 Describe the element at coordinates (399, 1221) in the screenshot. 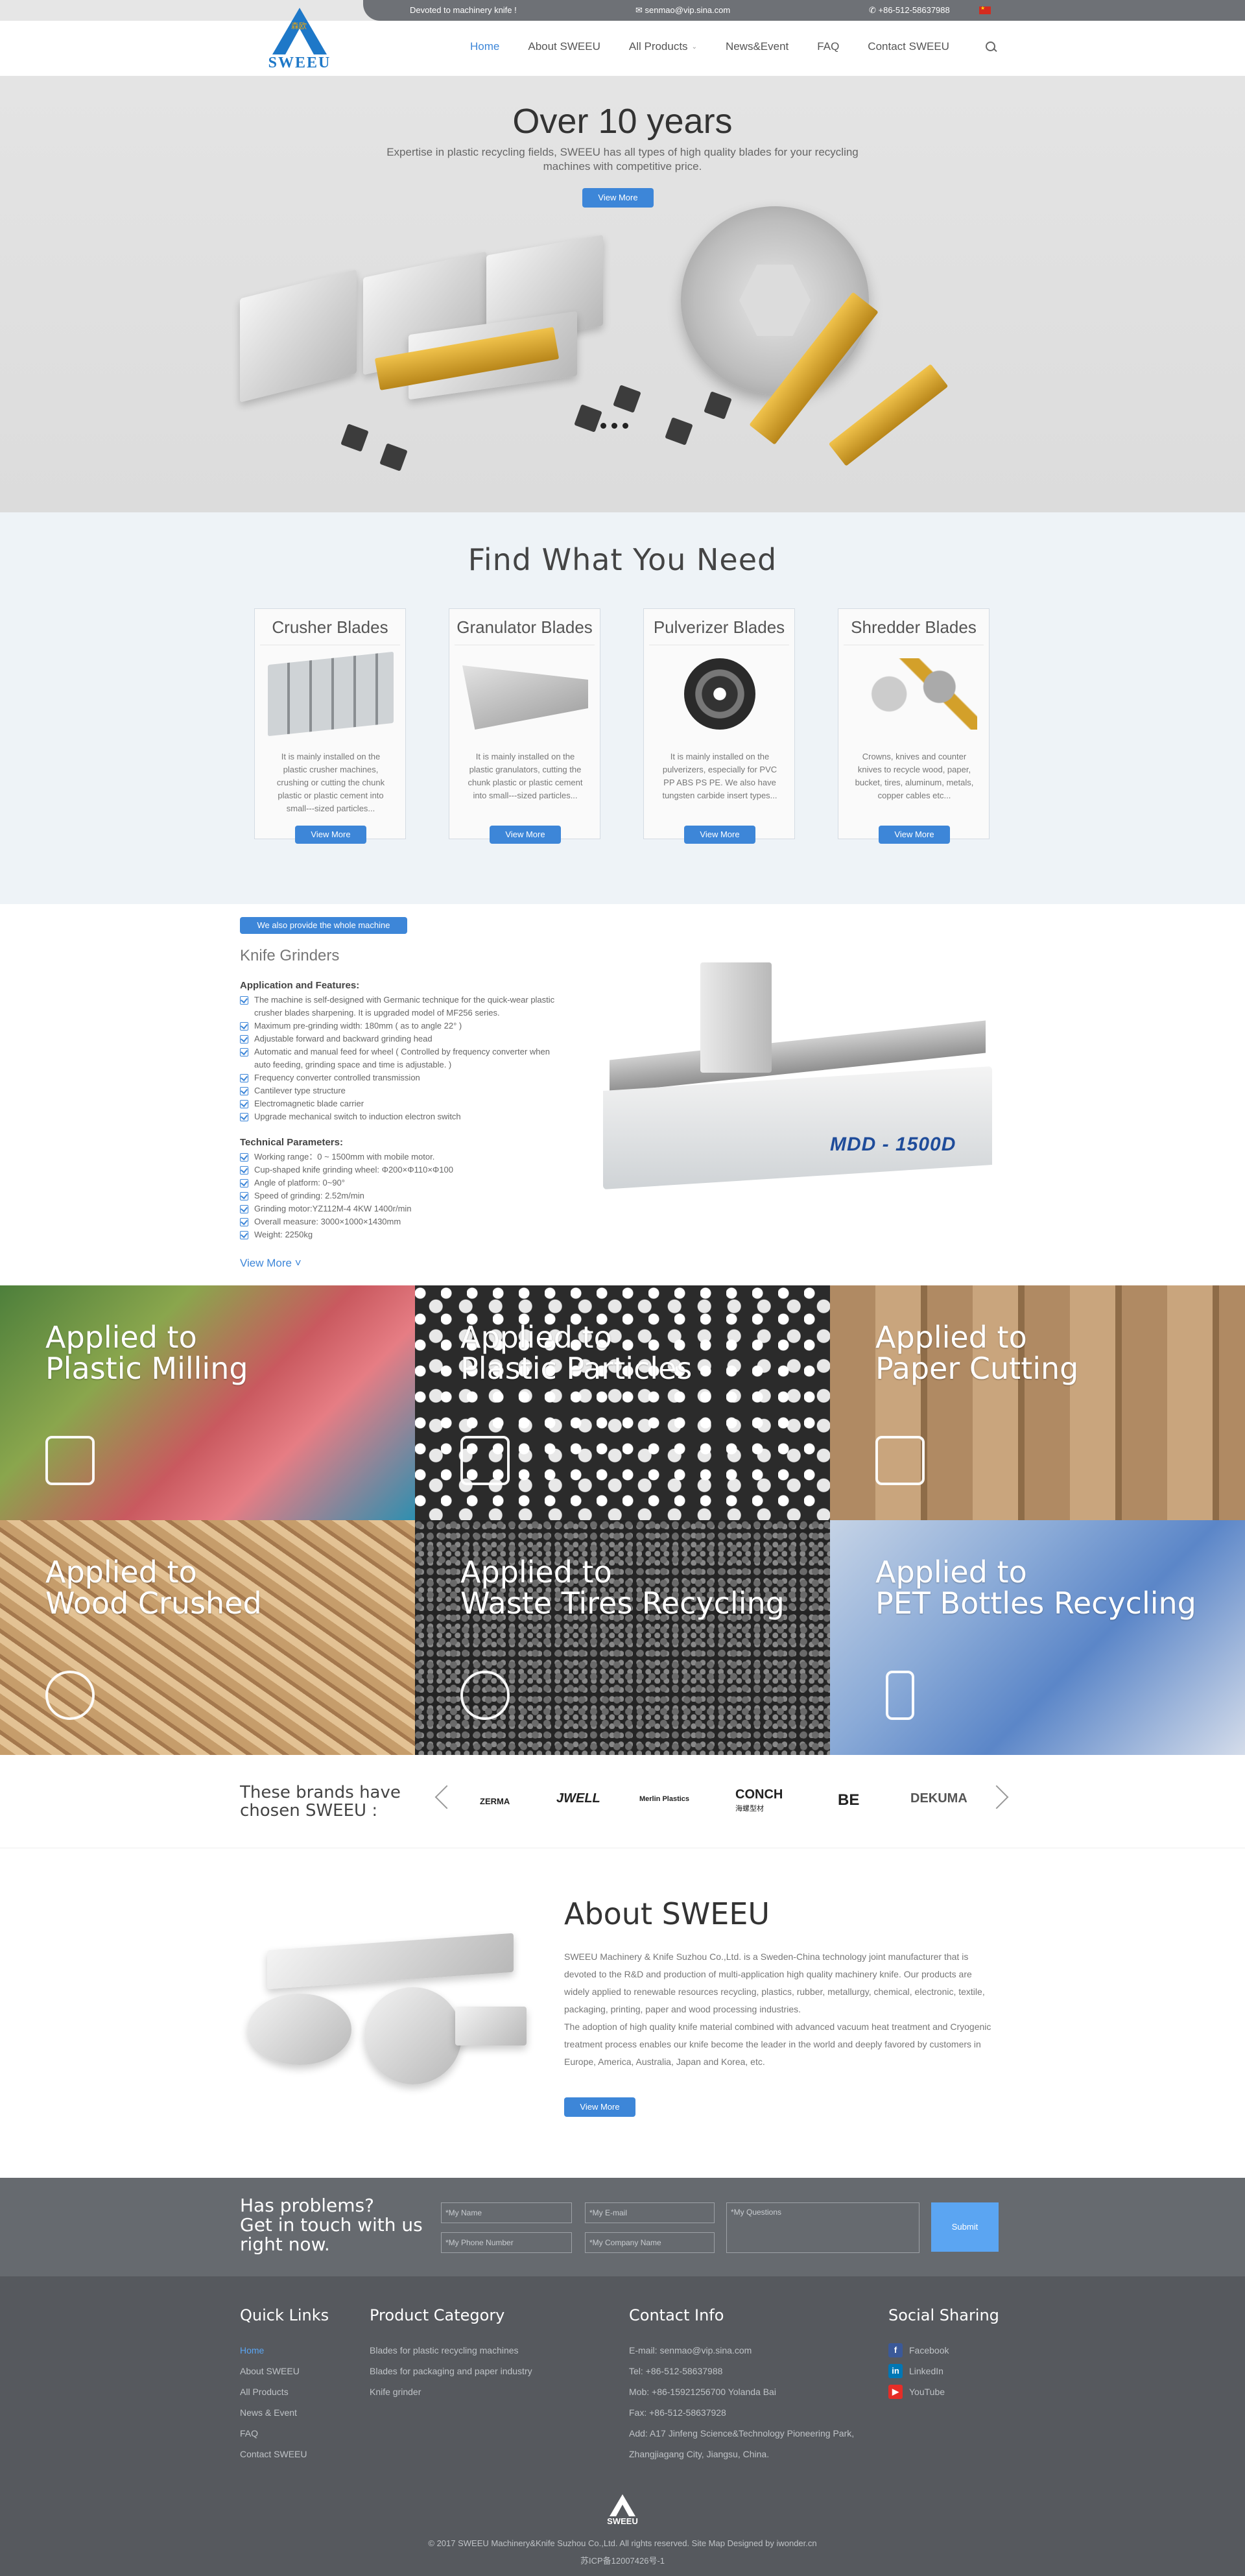

I see `tech-item: Overall measure: 3000×1000×1430mm` at that location.